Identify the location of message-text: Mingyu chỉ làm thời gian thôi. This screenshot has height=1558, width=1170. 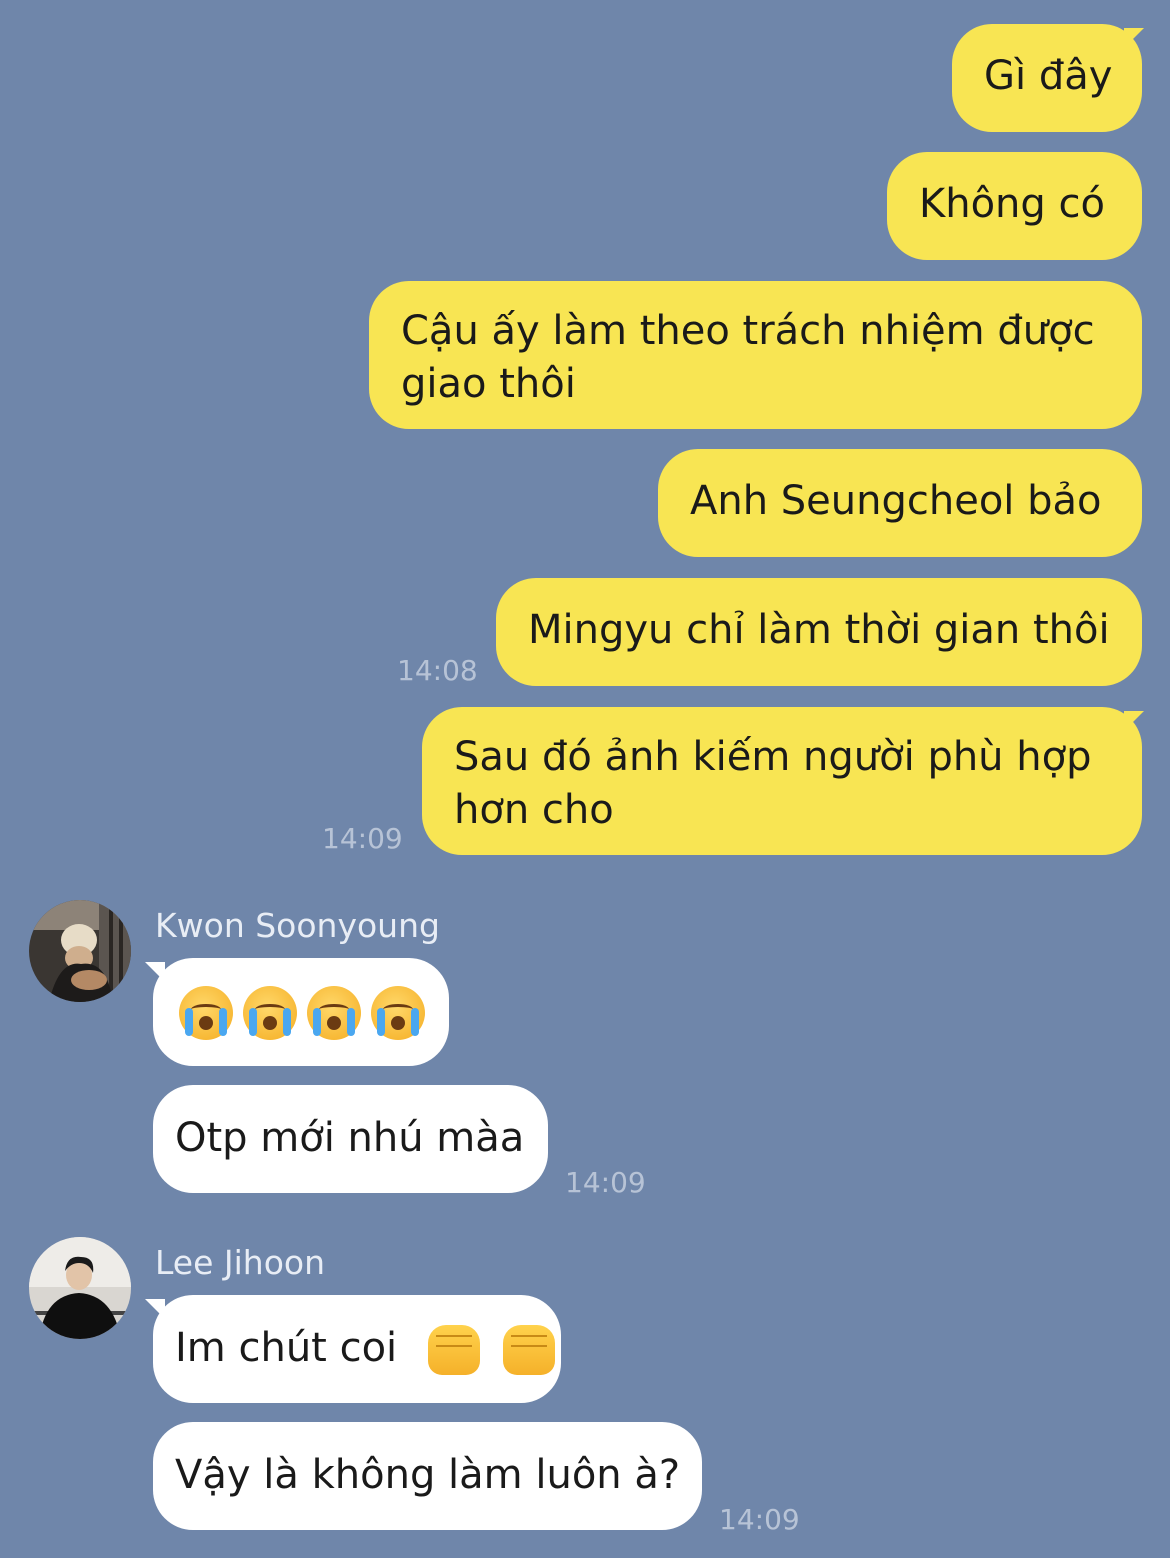
(819, 630).